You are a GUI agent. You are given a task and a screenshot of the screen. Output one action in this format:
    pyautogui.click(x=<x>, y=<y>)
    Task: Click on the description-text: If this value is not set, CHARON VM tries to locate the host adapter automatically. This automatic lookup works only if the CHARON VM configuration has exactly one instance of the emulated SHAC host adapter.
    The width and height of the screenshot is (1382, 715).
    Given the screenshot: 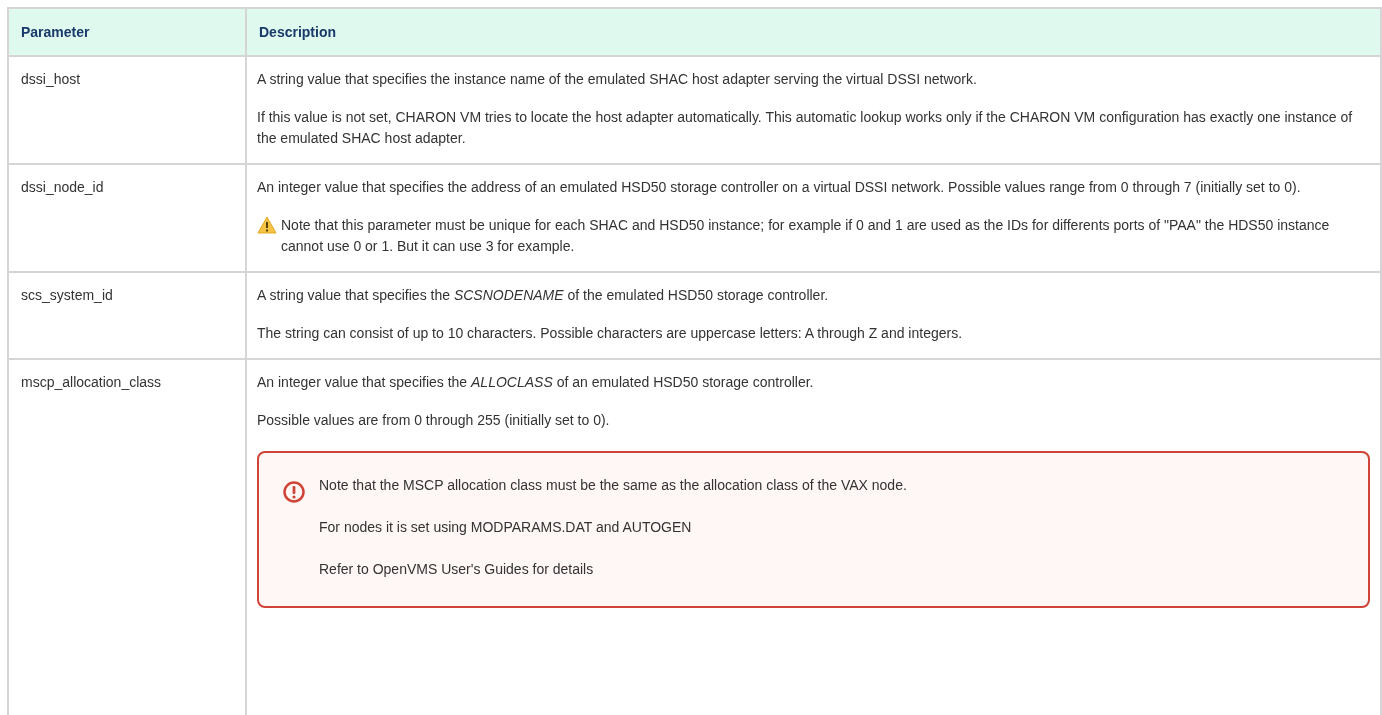 What is the action you would take?
    pyautogui.click(x=805, y=128)
    